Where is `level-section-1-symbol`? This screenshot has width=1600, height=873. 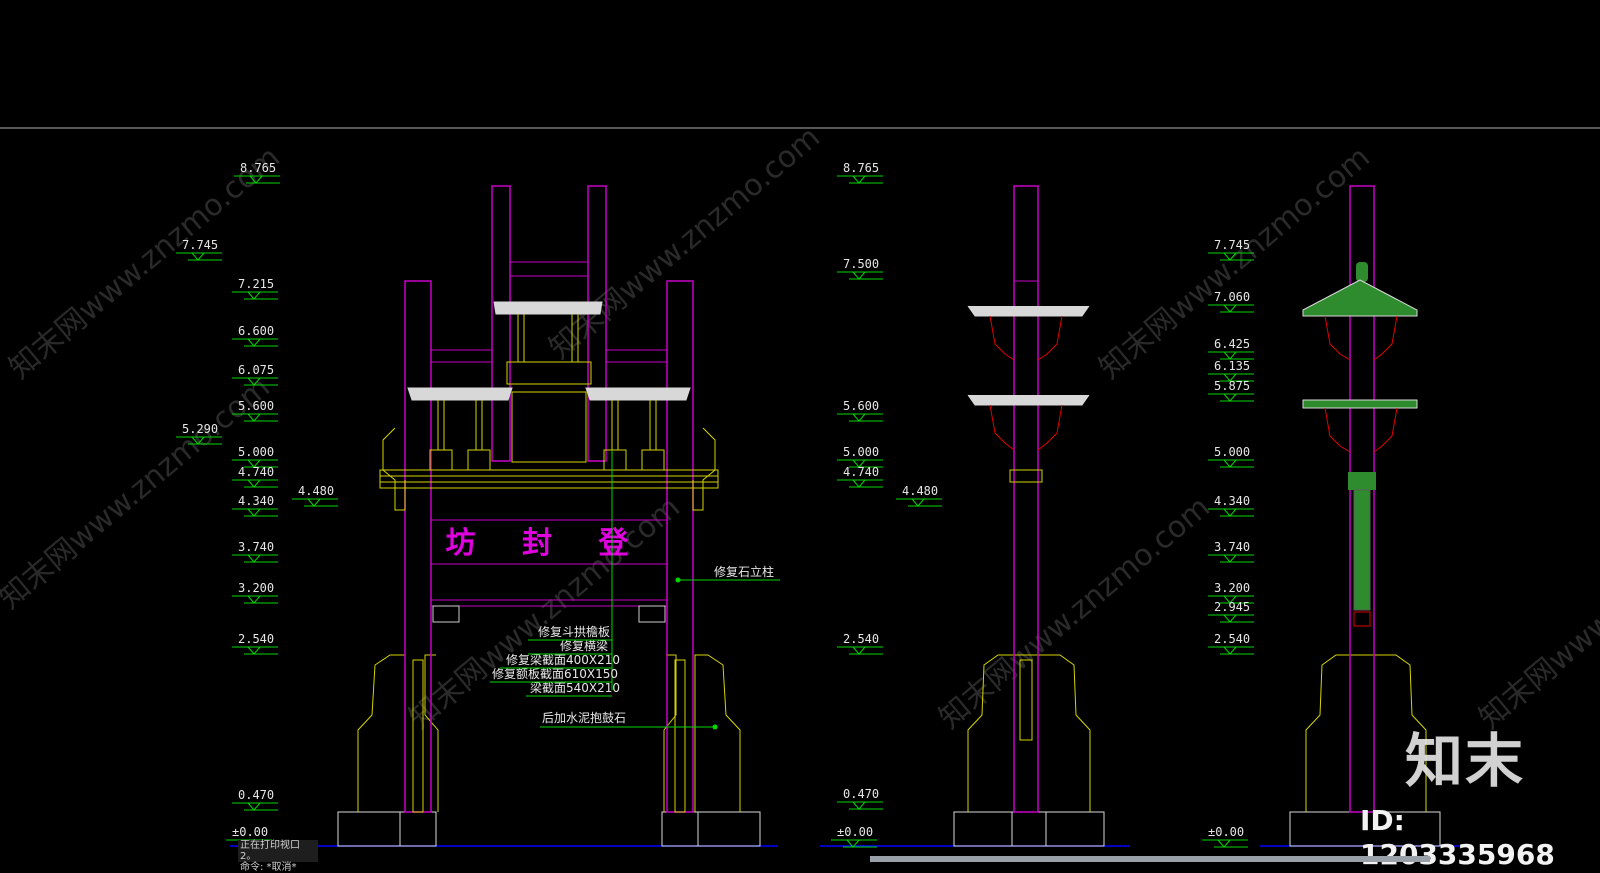 level-section-1-symbol is located at coordinates (1231, 308).